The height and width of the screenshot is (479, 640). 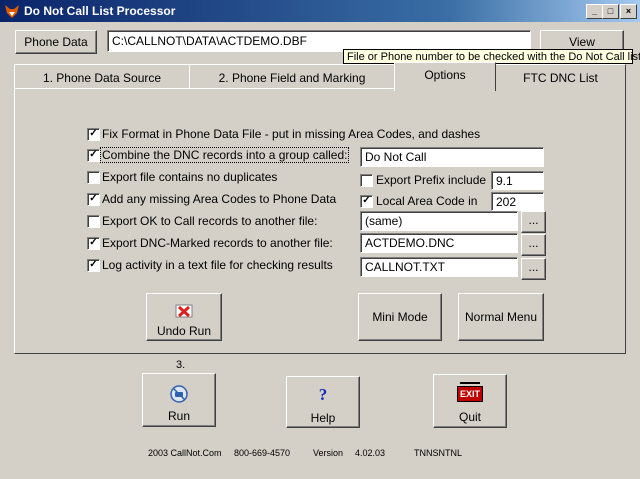 What do you see at coordinates (366, 201) in the screenshot?
I see `local-area-code-checkbox: ✓` at bounding box center [366, 201].